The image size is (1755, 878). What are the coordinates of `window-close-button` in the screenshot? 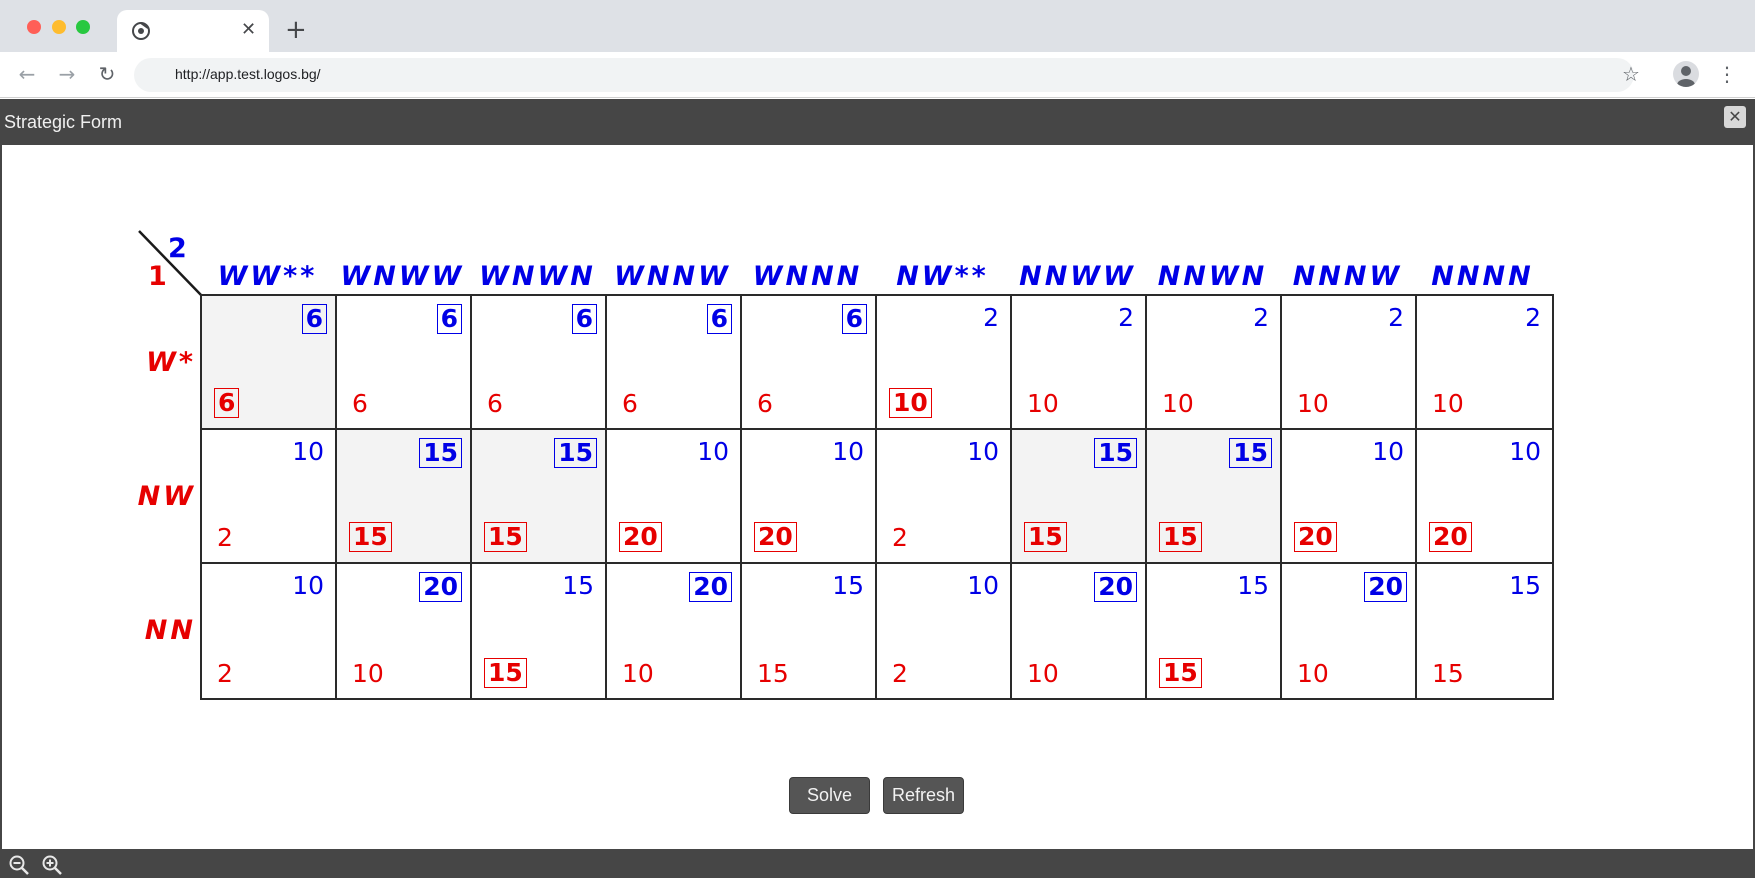 It's located at (34, 27).